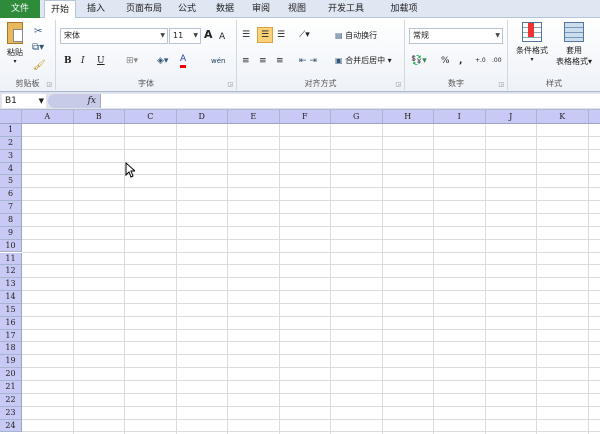 This screenshot has width=600, height=434. Describe the element at coordinates (151, 117) in the screenshot. I see `column-header-C: C` at that location.